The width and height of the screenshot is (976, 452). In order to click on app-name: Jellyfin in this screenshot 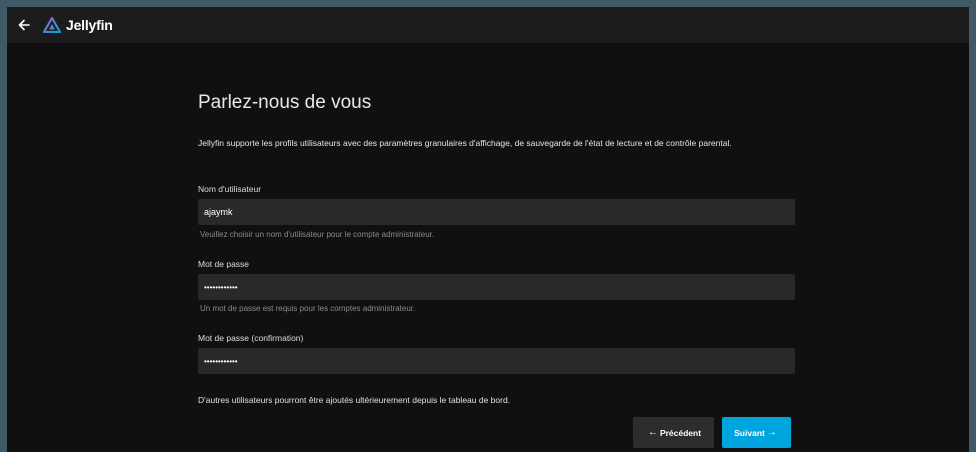, I will do `click(89, 25)`.